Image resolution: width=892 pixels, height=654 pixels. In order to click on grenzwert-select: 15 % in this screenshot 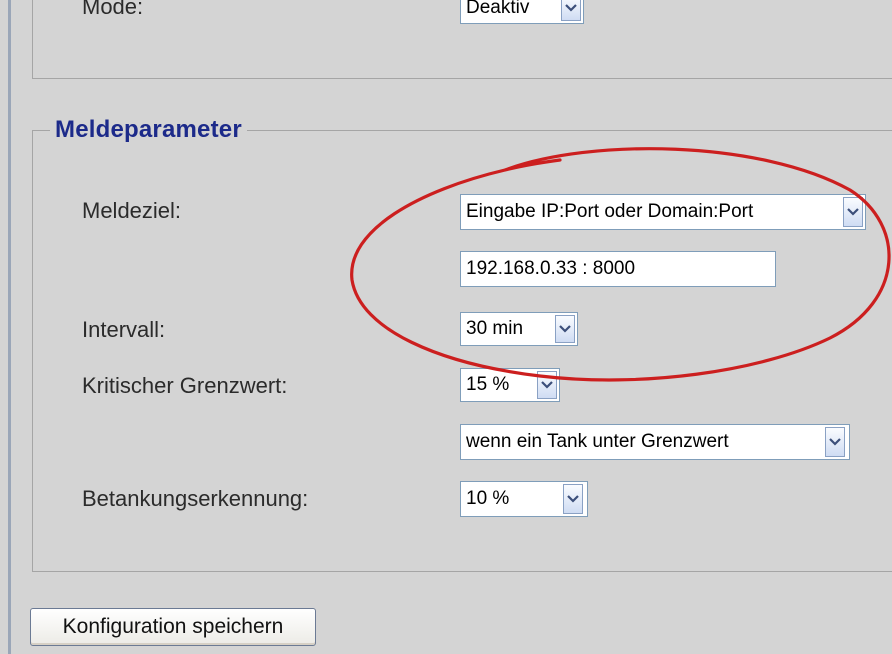, I will do `click(510, 385)`.